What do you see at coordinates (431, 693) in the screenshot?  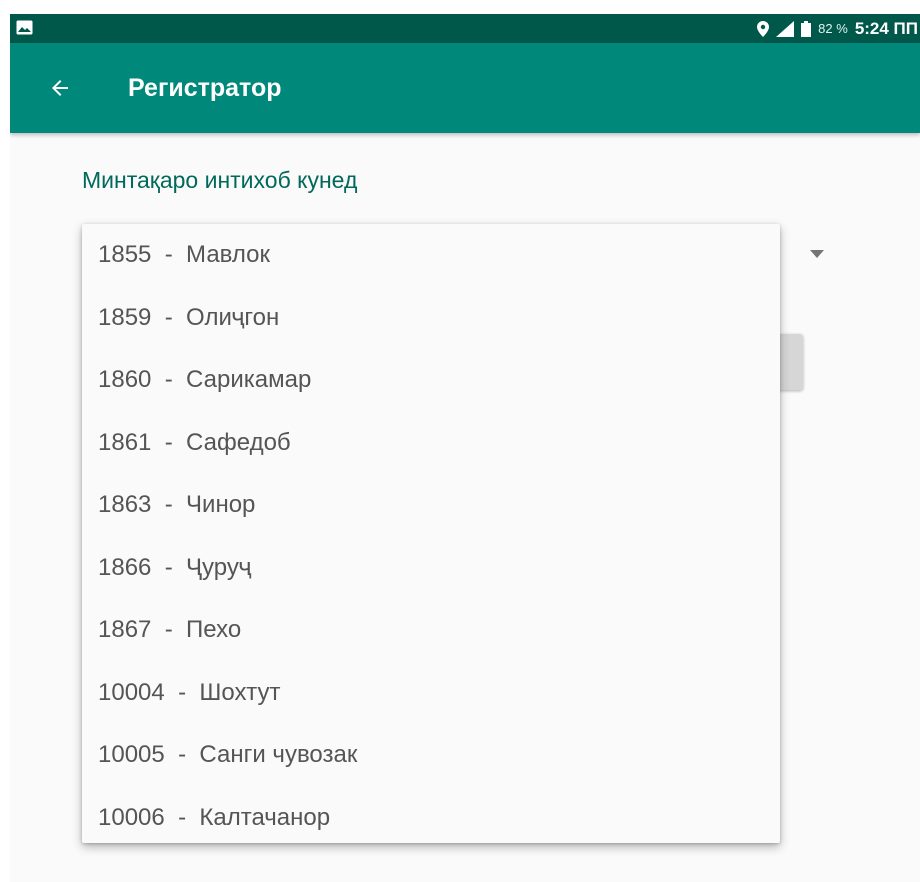 I see `dropdown-item: 10004 - Шохтут` at bounding box center [431, 693].